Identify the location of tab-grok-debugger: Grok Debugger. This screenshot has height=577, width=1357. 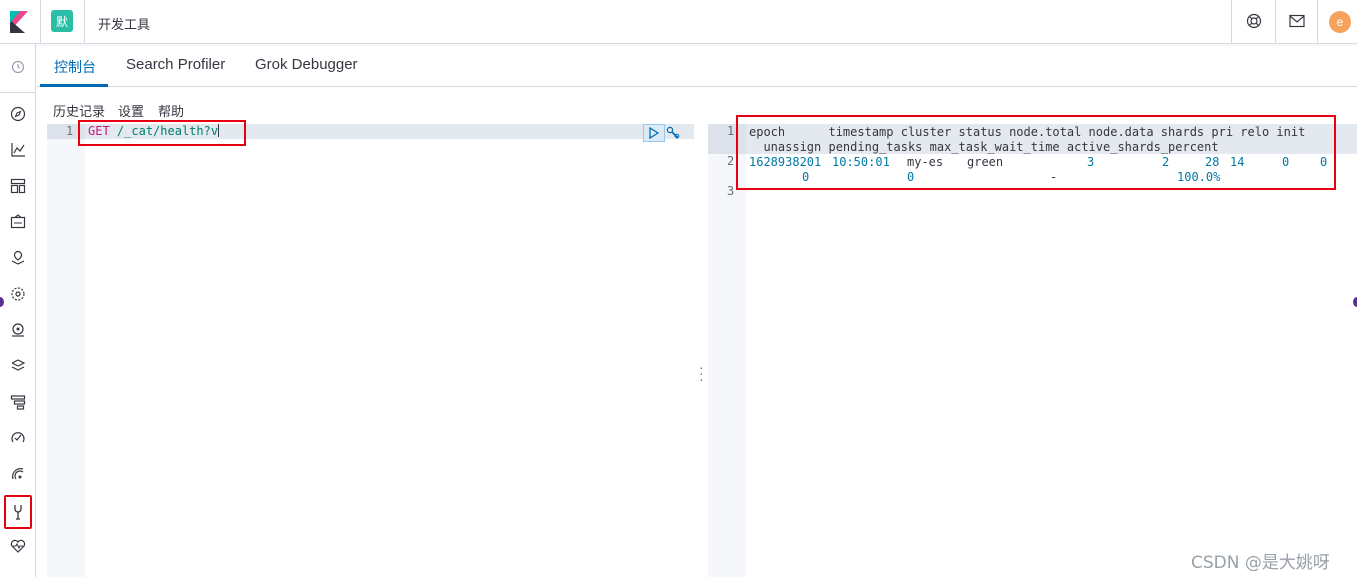
(306, 64).